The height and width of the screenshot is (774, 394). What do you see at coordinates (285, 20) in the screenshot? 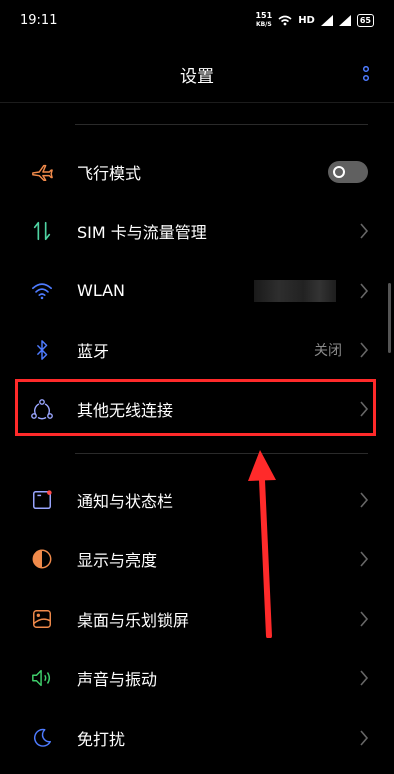
I see `wifi-status-icon` at bounding box center [285, 20].